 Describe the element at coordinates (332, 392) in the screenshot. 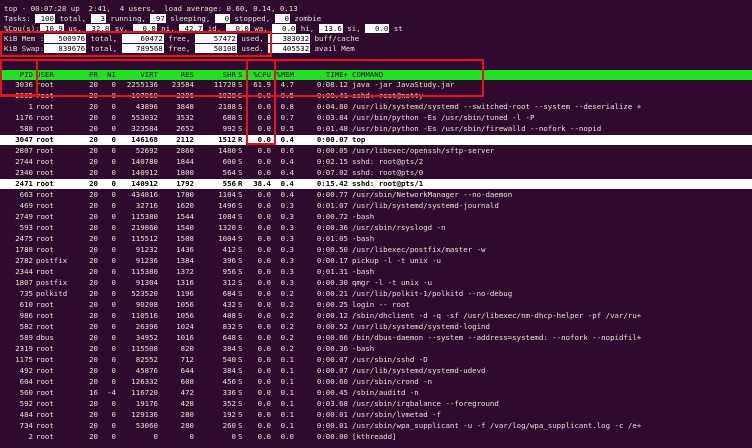

I see `cell-time: 0:00.45` at that location.